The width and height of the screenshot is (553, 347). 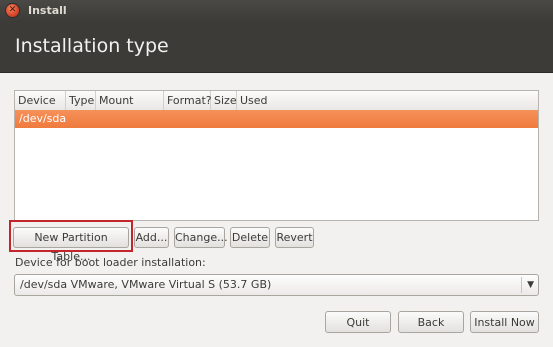 What do you see at coordinates (81, 100) in the screenshot?
I see `column-header-type: Type` at bounding box center [81, 100].